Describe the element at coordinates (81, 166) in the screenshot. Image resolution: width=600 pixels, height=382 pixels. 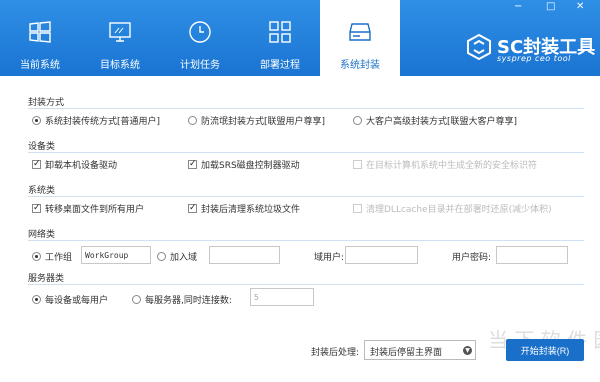
I see `option-label: 卸载本机设备驱动` at that location.